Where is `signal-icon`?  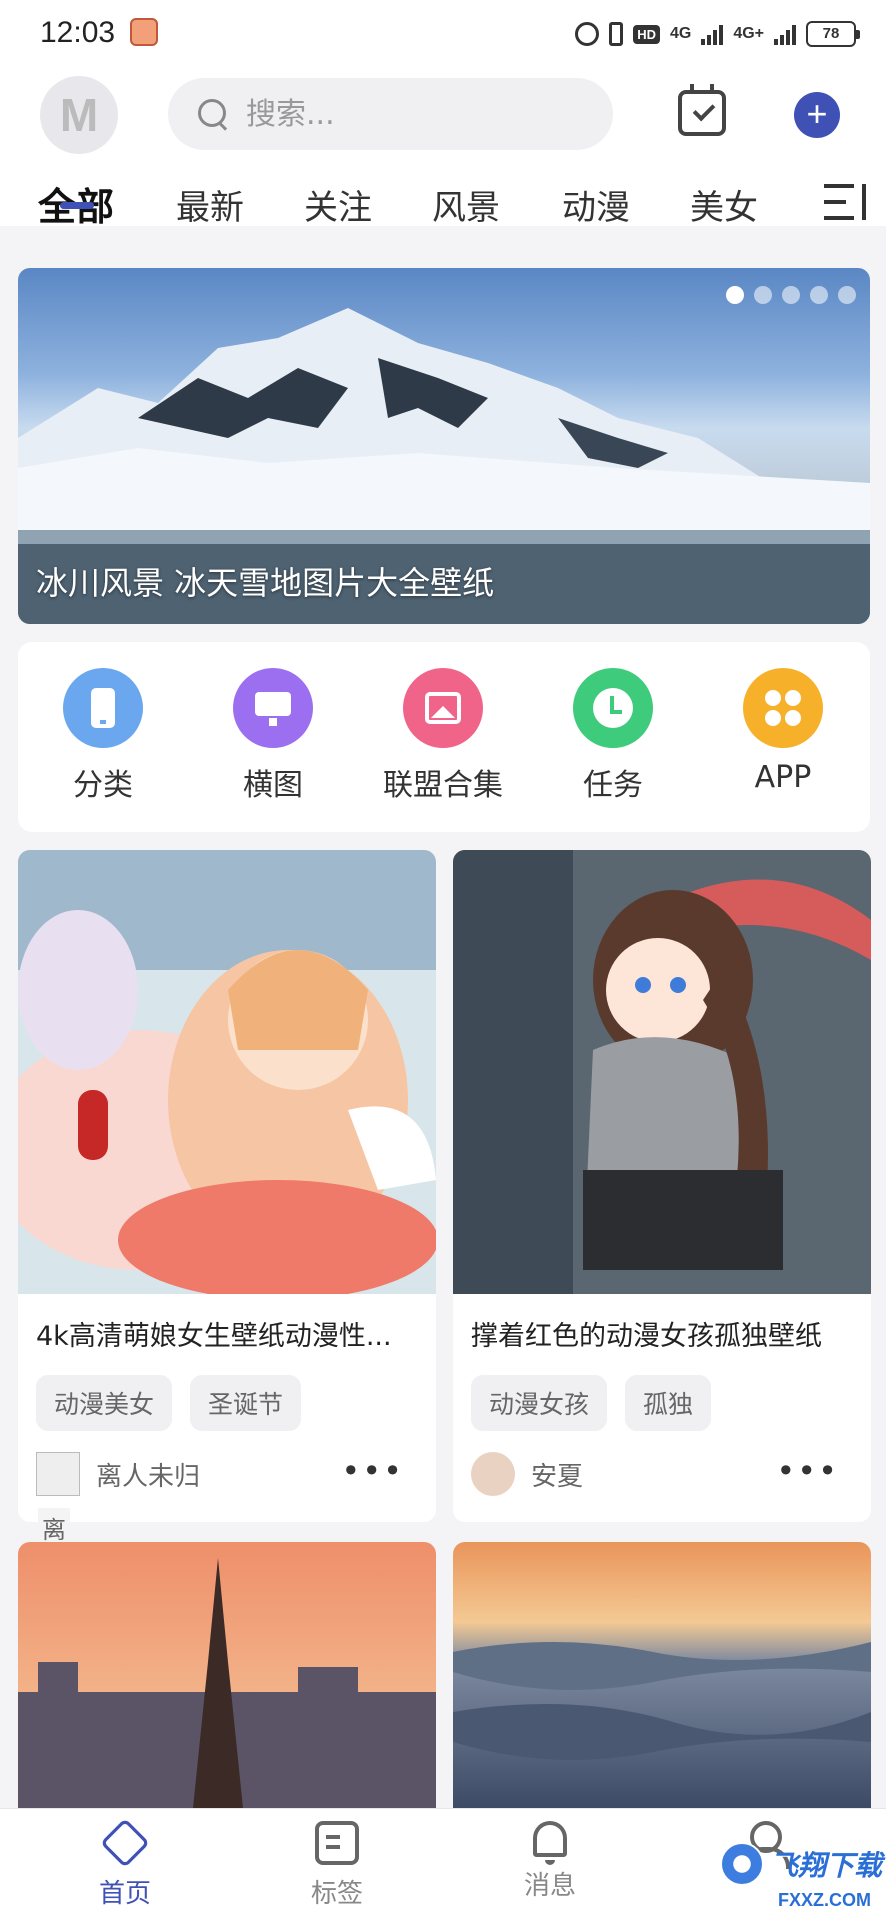
signal-icon is located at coordinates (712, 34).